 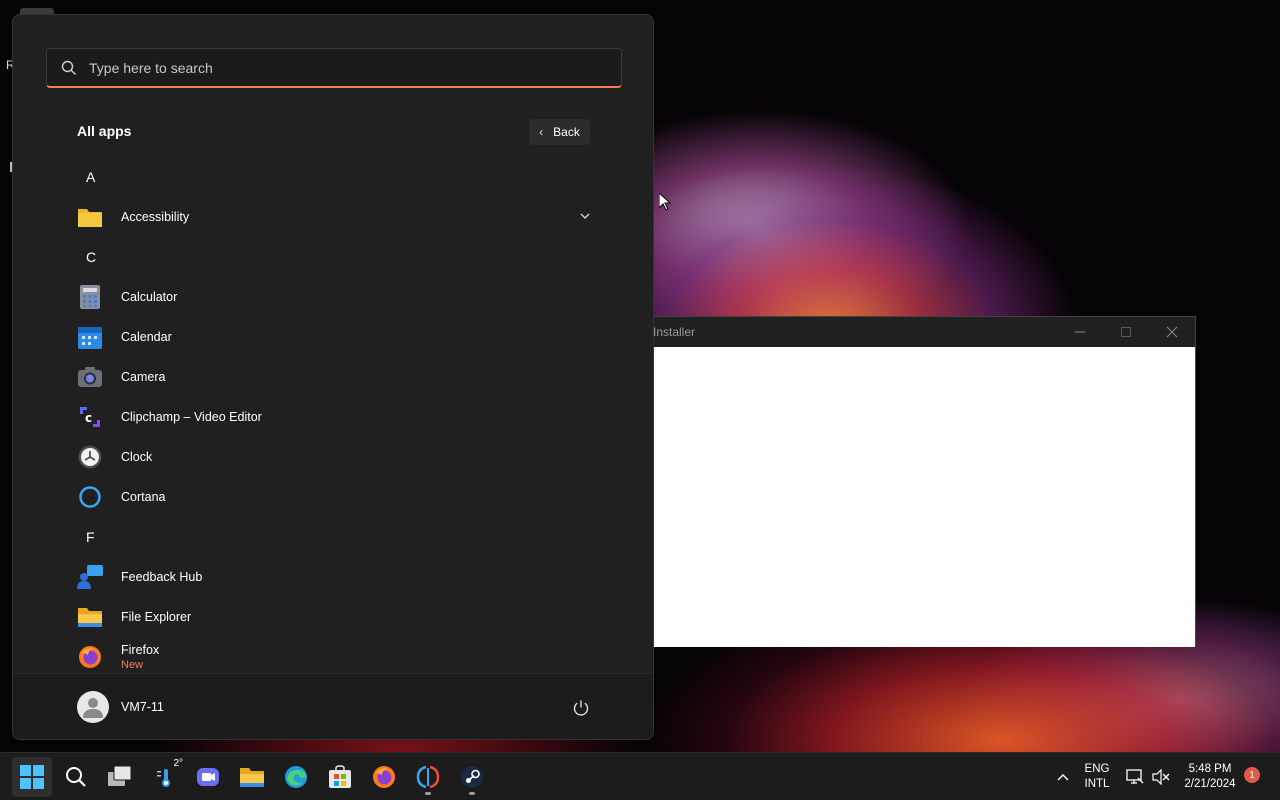 What do you see at coordinates (90, 497) in the screenshot?
I see `cortana-icon` at bounding box center [90, 497].